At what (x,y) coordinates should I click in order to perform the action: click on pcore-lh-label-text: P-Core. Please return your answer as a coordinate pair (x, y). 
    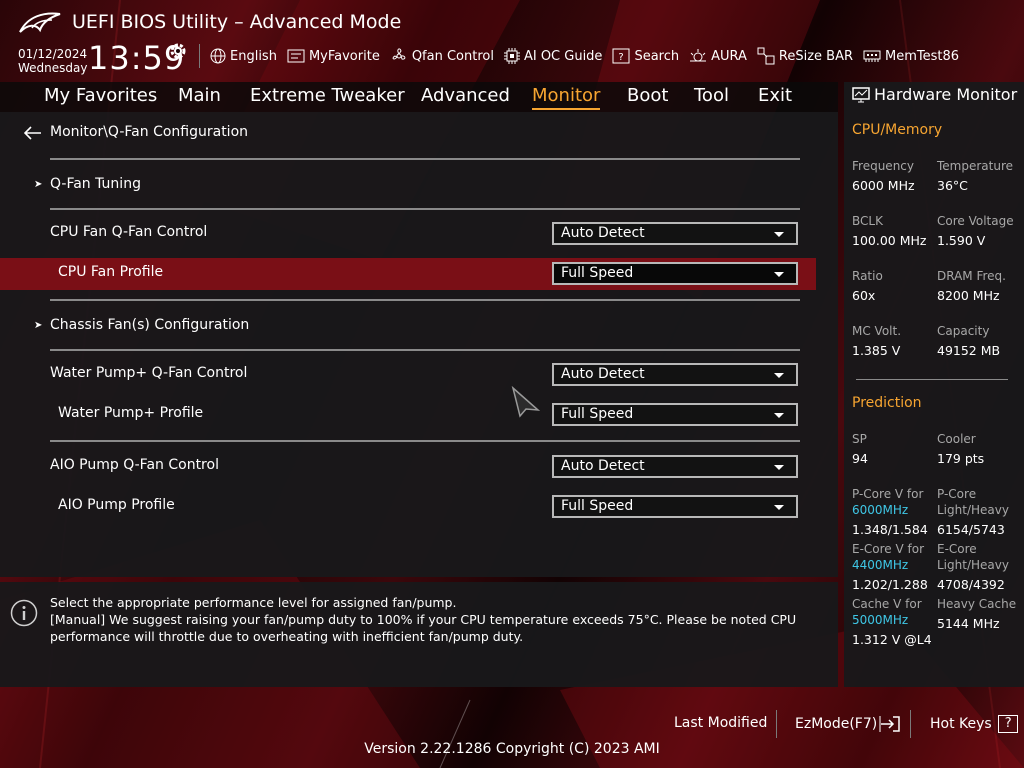
    Looking at the image, I should click on (957, 494).